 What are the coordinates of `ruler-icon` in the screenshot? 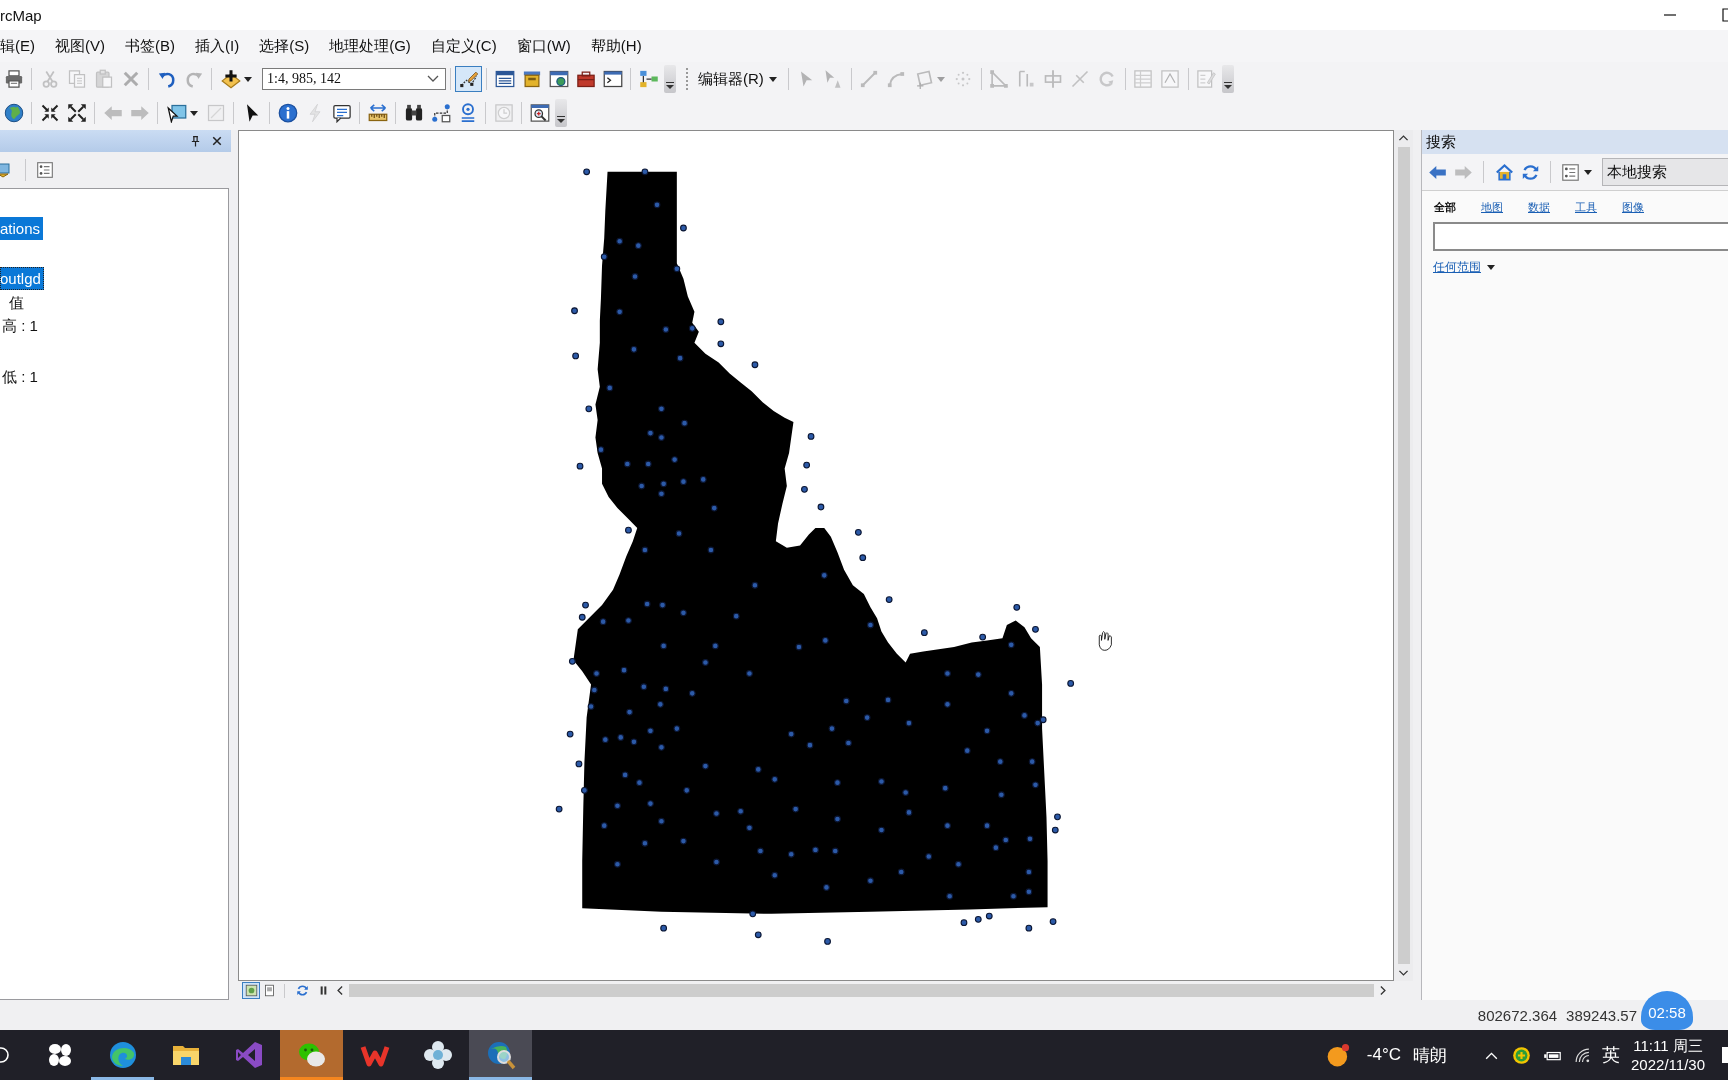 It's located at (377, 113).